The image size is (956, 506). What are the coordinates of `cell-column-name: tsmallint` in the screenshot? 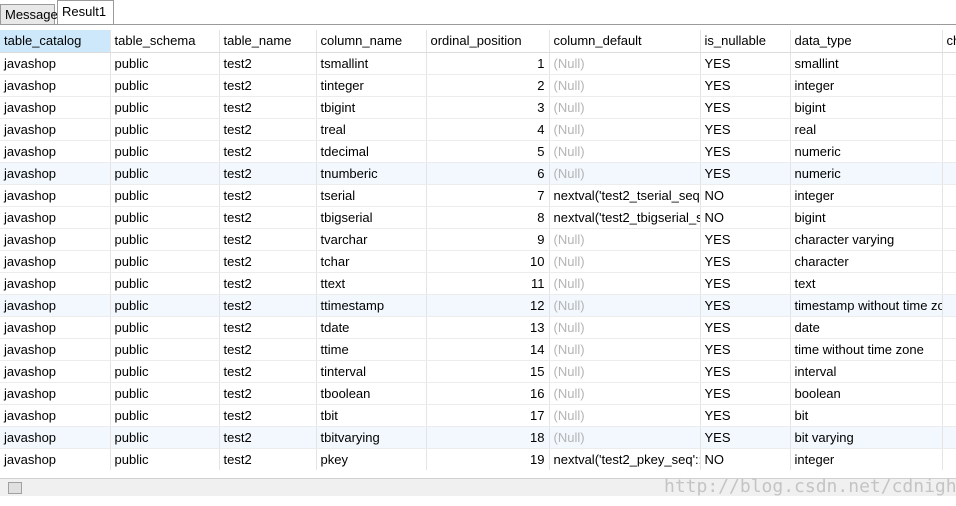 It's located at (371, 63).